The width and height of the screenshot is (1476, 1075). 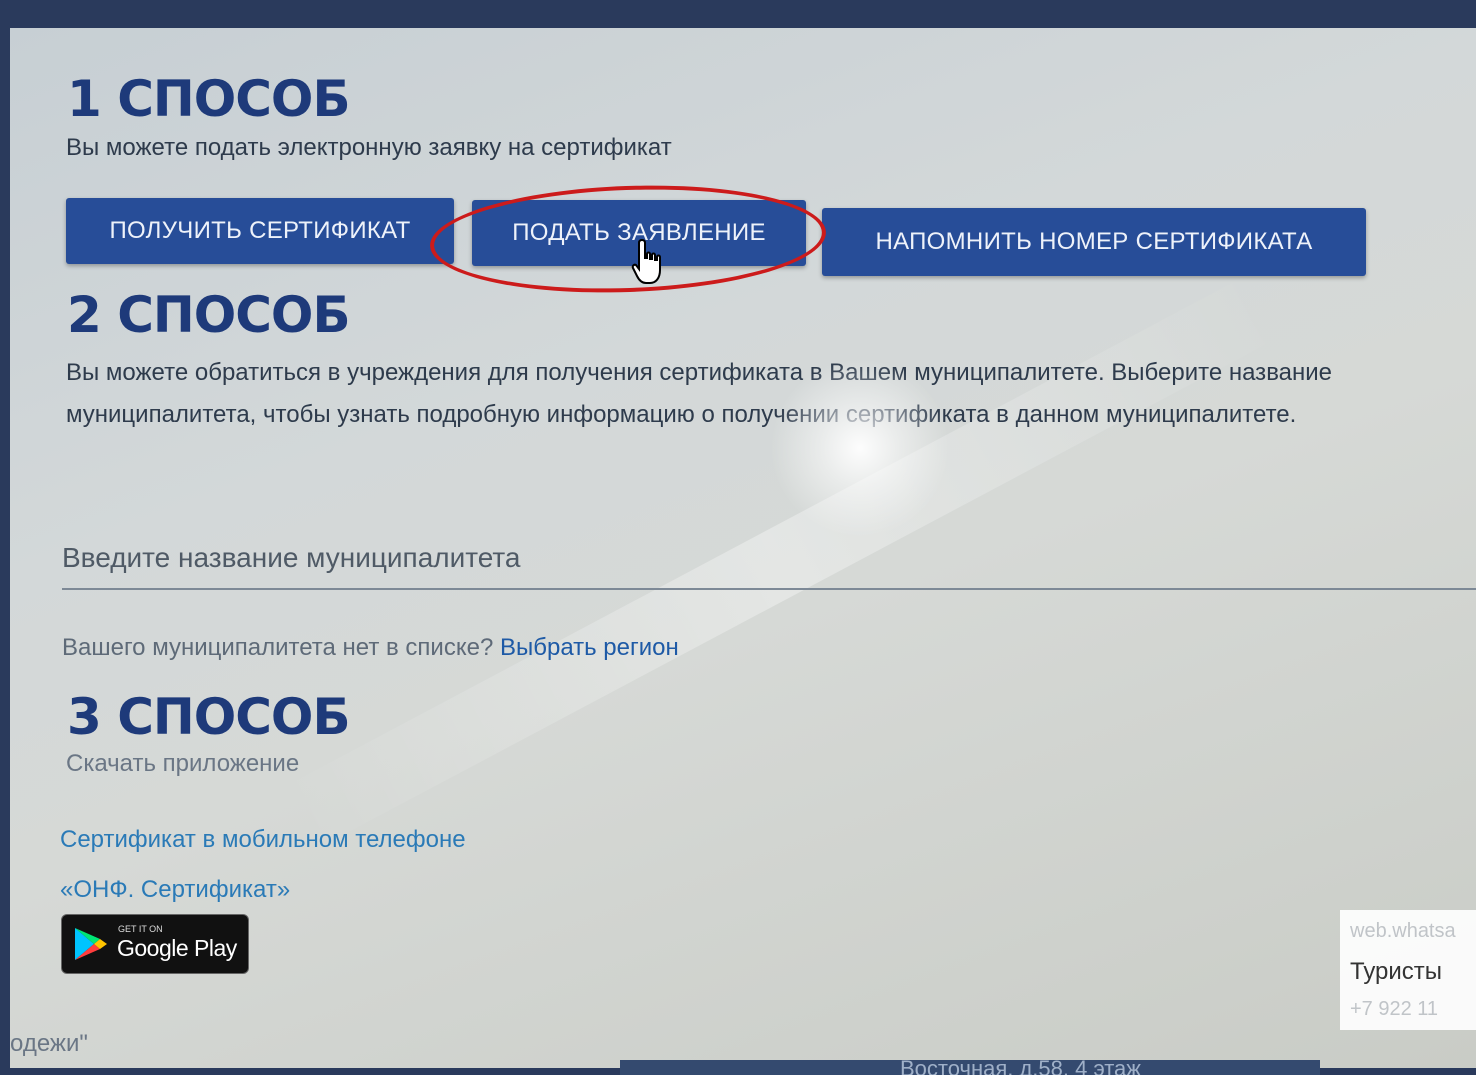 What do you see at coordinates (183, 763) in the screenshot?
I see `method-3-description: Скачать приложение` at bounding box center [183, 763].